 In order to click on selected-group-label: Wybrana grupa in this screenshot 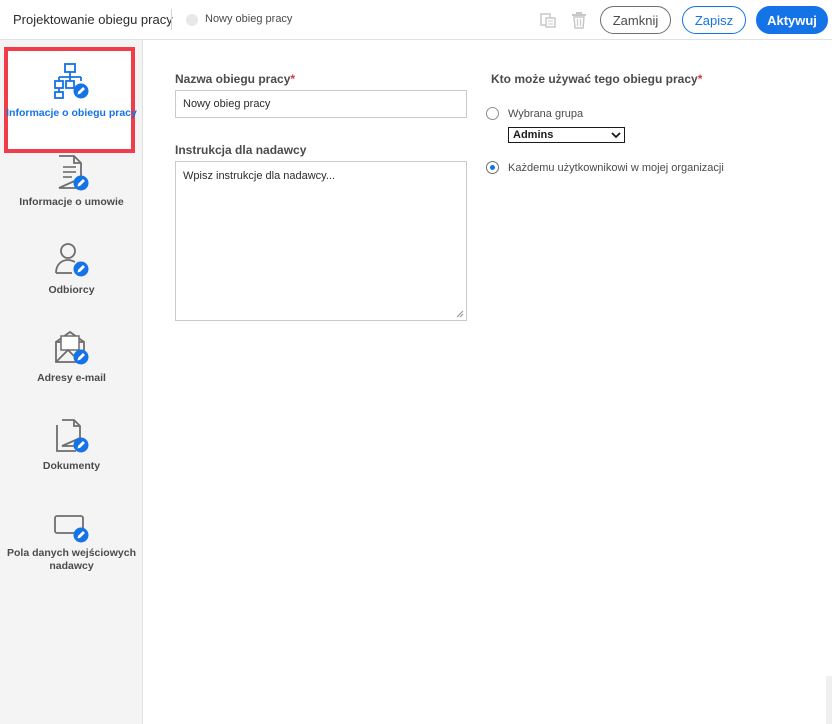, I will do `click(546, 114)`.